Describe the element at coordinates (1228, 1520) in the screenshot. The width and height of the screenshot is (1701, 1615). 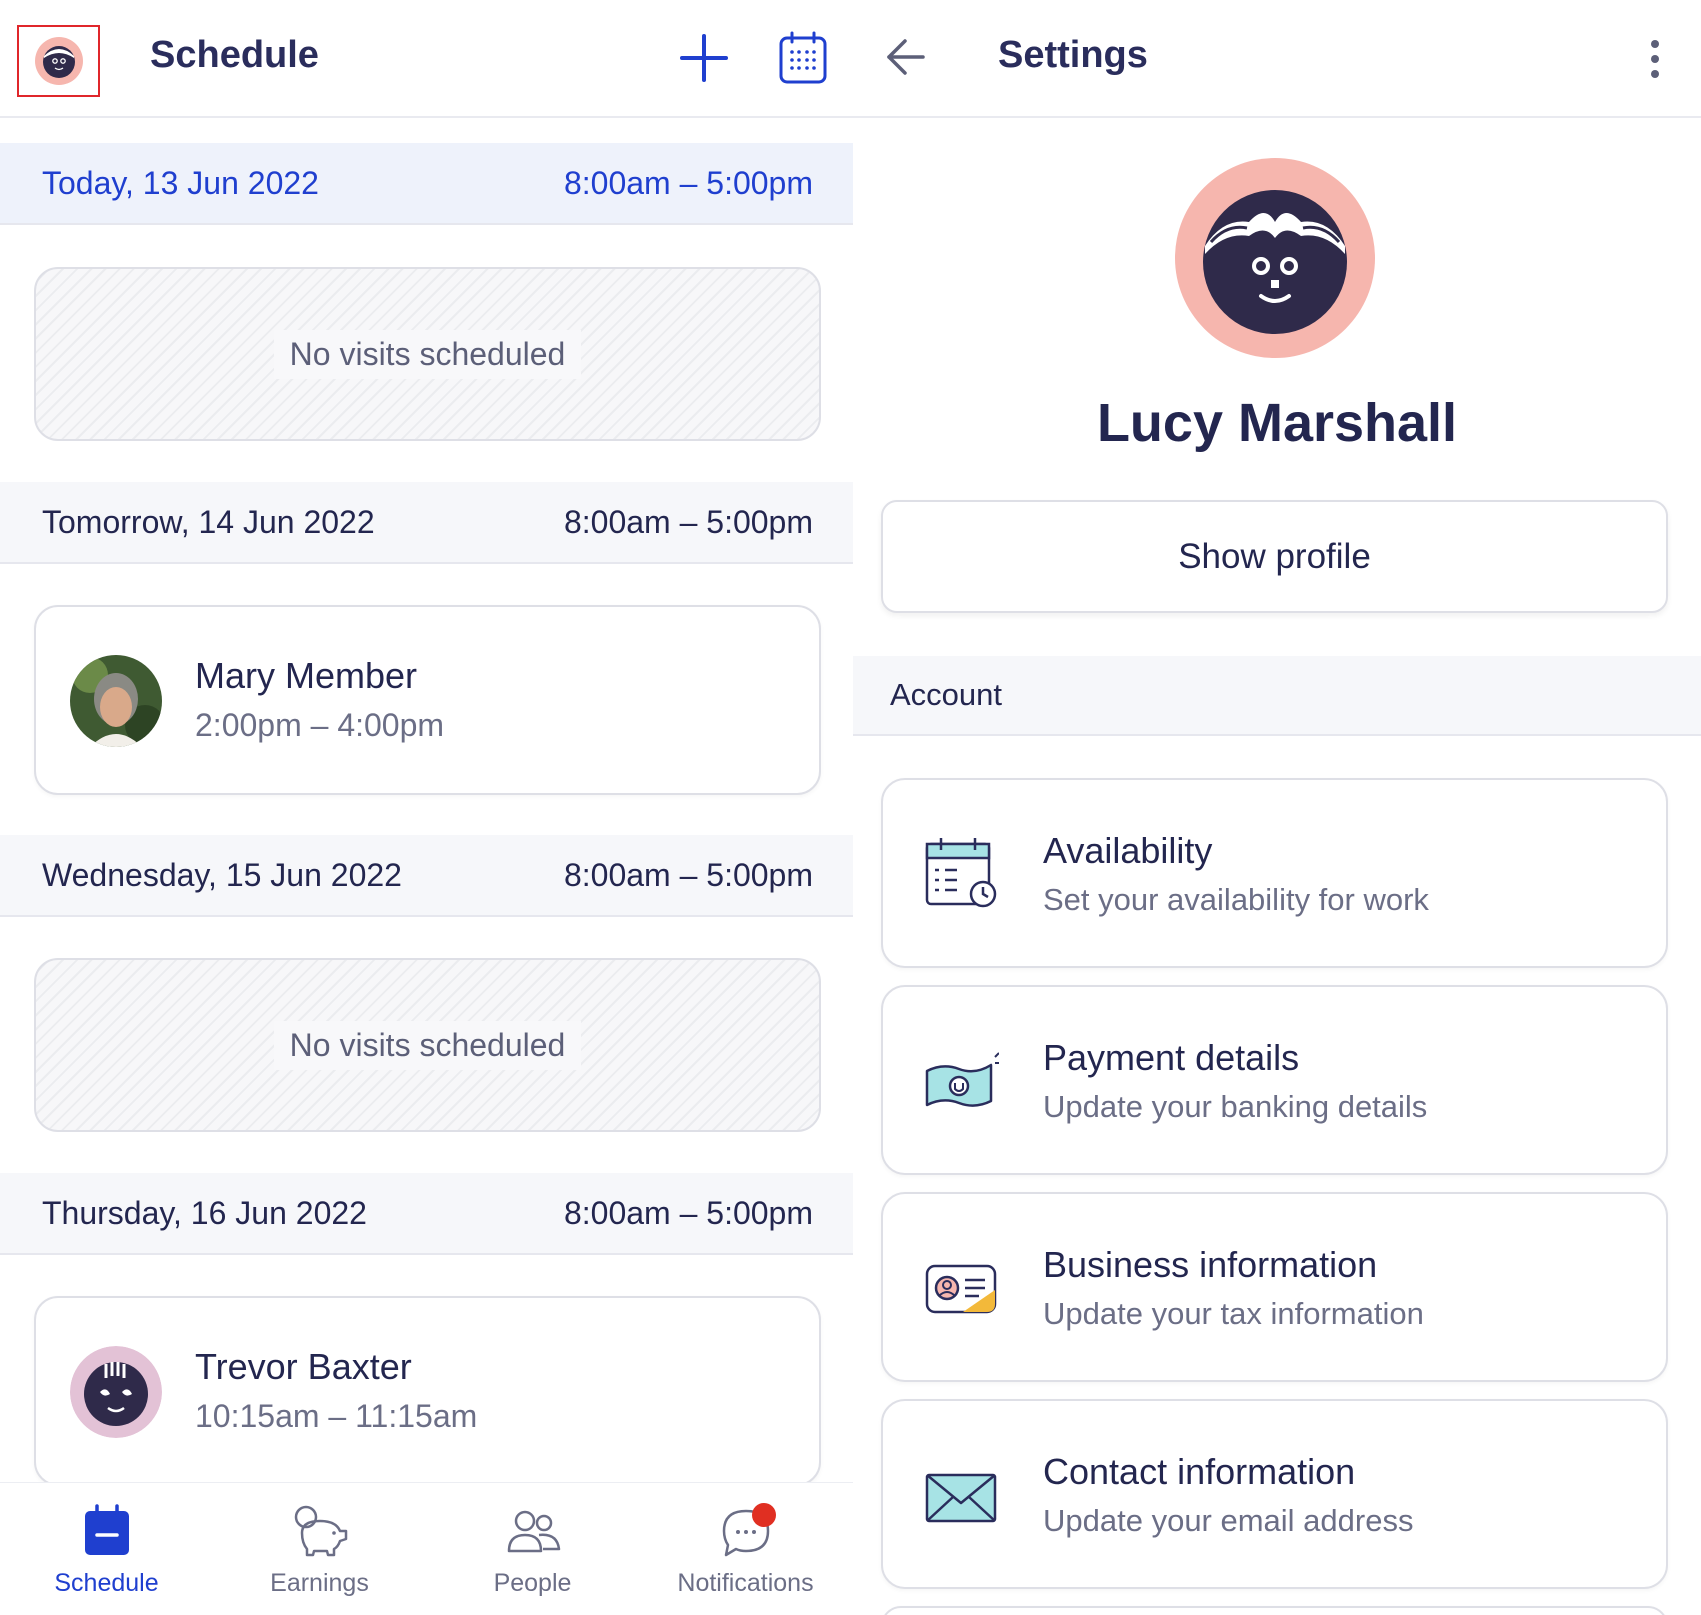
I see `settings-item-subtitle: Update your email address` at that location.